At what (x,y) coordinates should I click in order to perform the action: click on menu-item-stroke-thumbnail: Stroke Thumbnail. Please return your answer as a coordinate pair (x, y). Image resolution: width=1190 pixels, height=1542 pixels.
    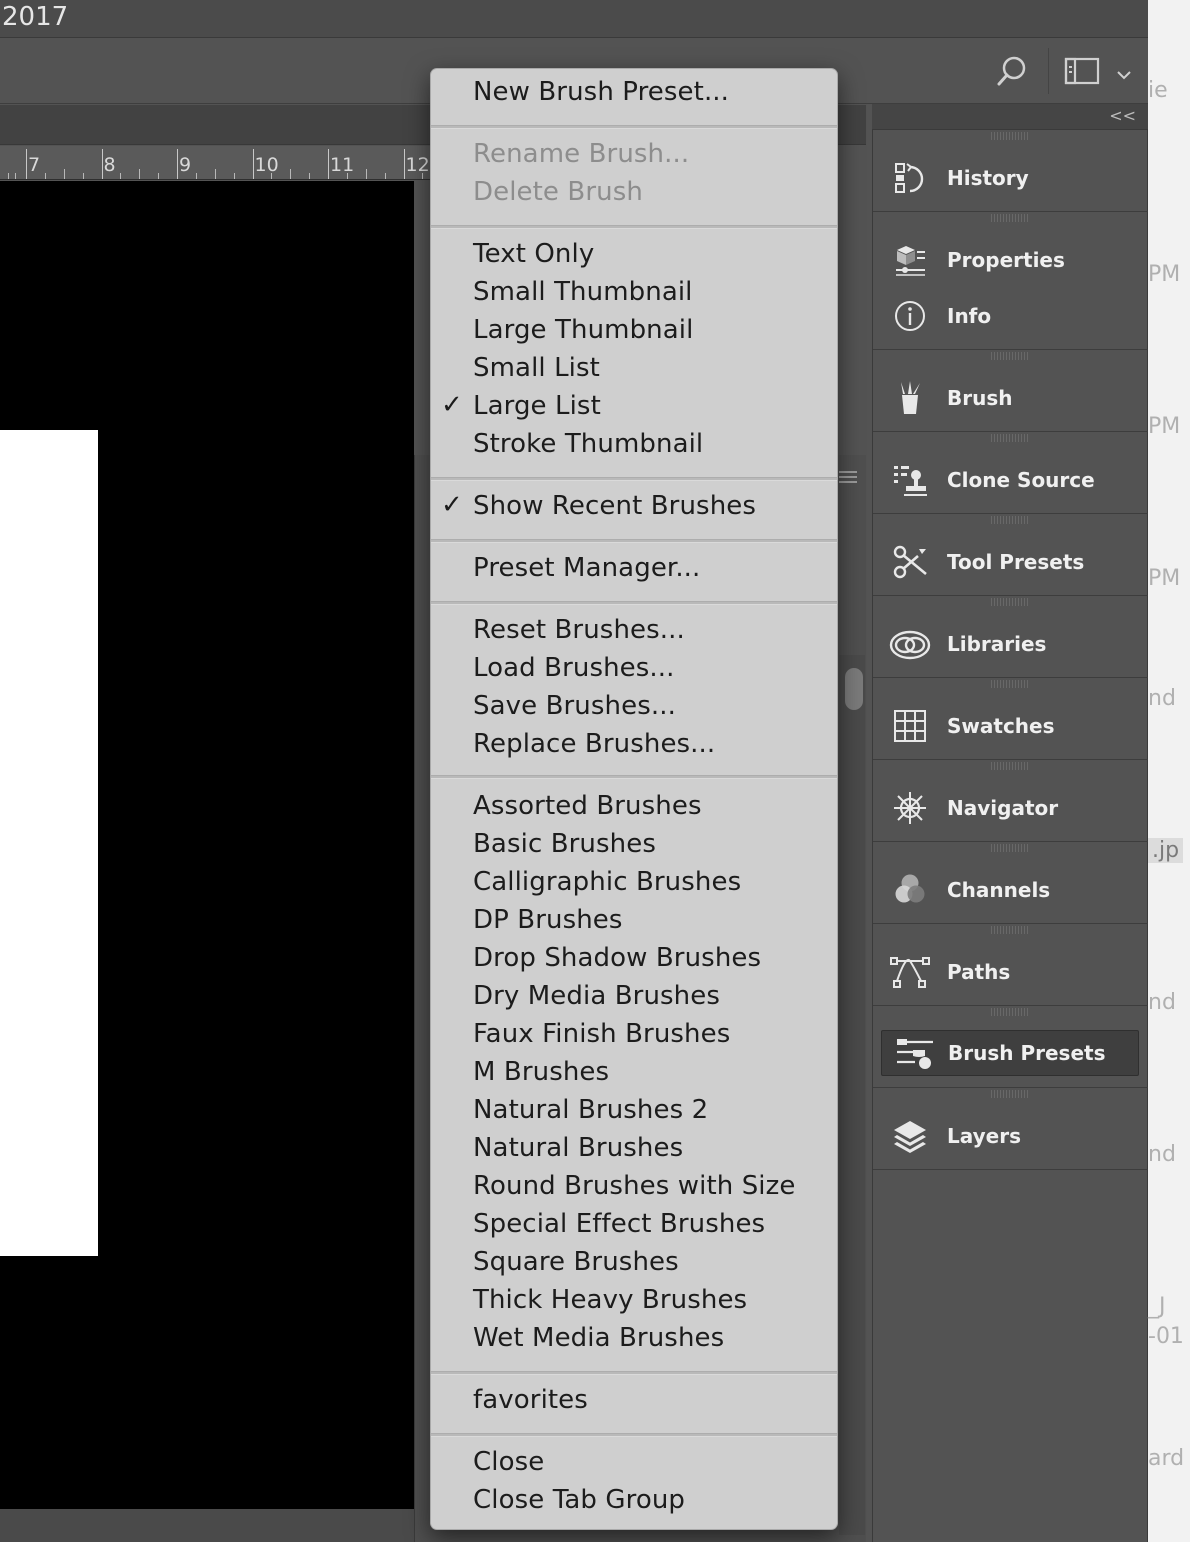
    Looking at the image, I should click on (634, 446).